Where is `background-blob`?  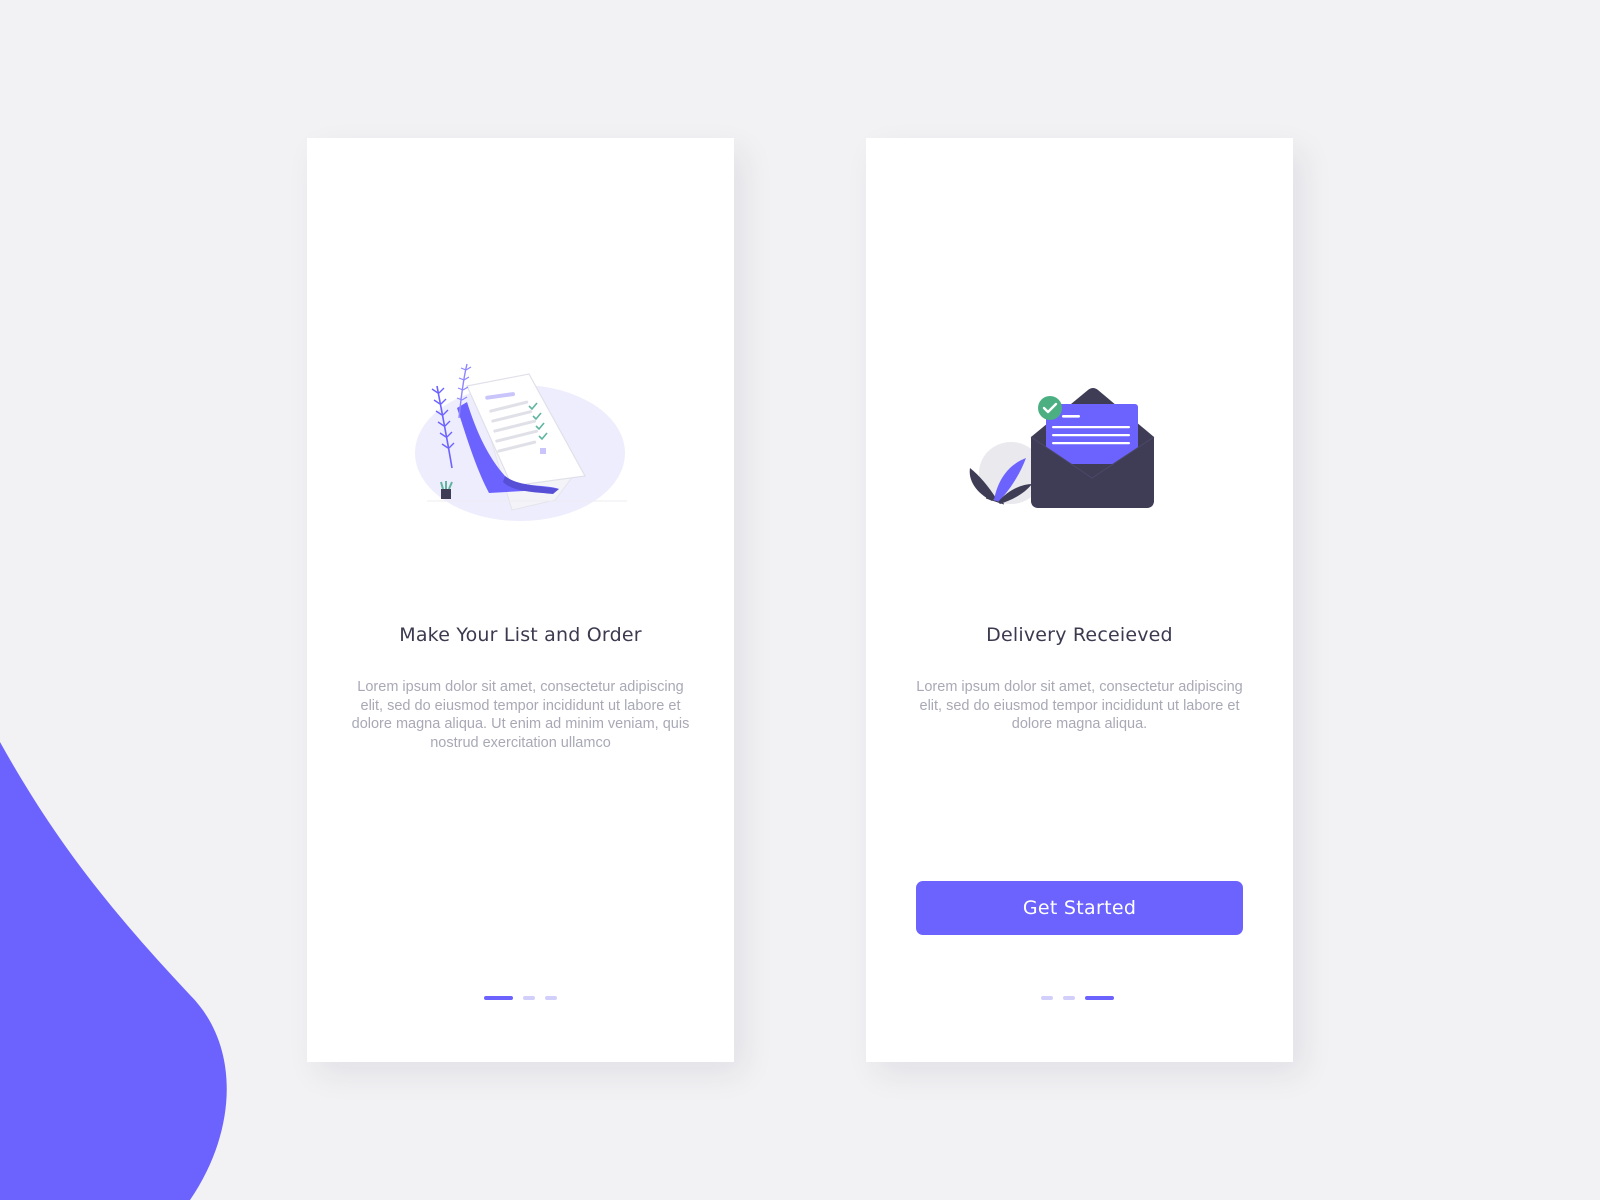
background-blob is located at coordinates (113, 971).